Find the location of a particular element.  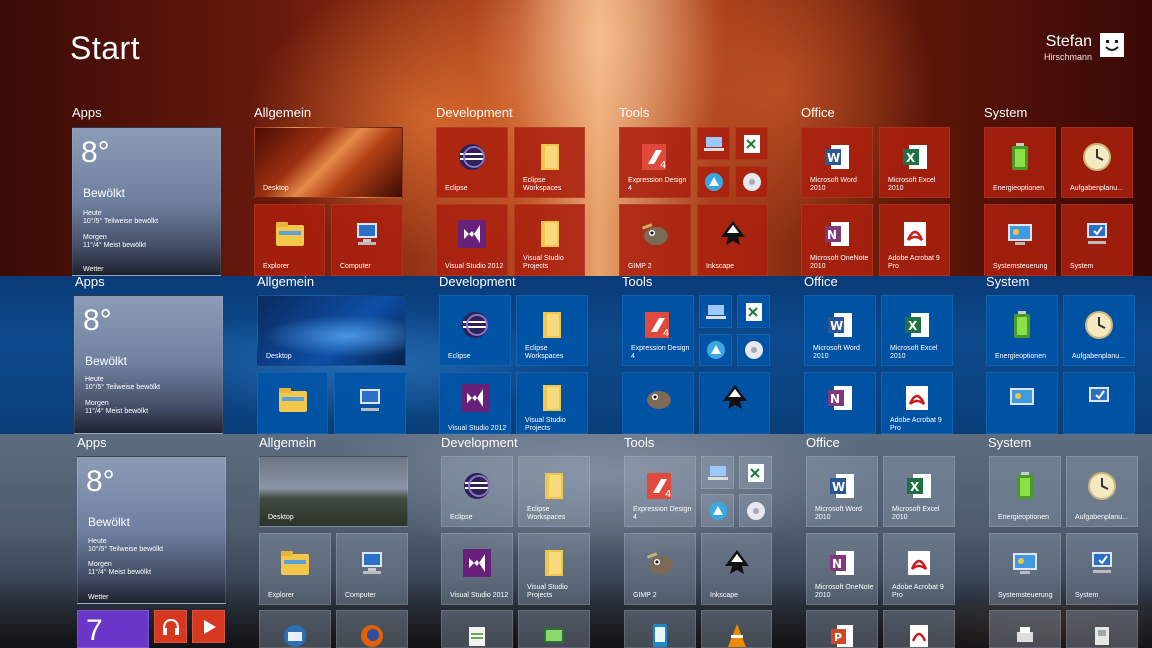

control-panel-icon is located at coordinates (1025, 564).